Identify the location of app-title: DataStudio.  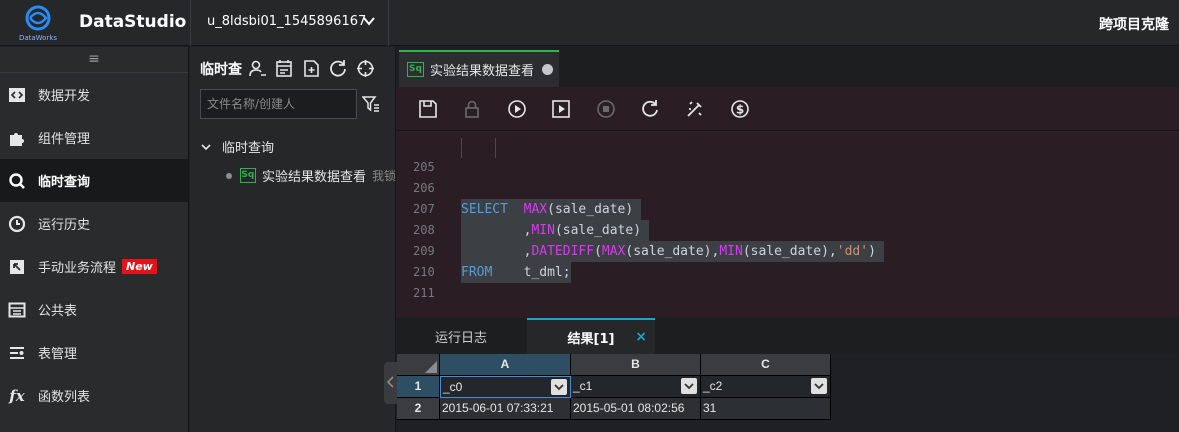
(133, 22).